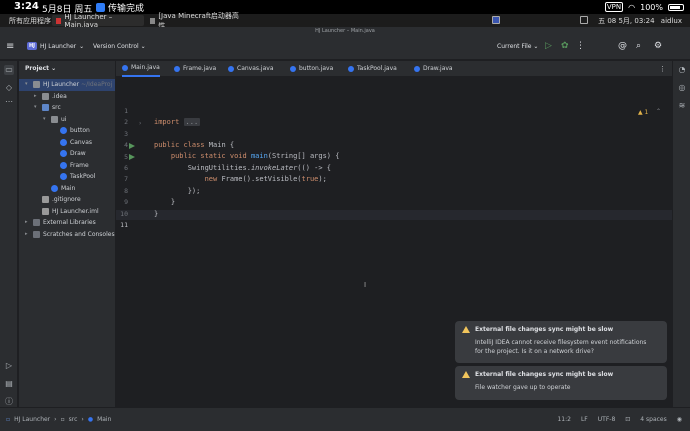 The height and width of the screenshot is (431, 690). What do you see at coordinates (98, 21) in the screenshot?
I see `taskbar-window-ide: HJ Launcher – Main.java` at bounding box center [98, 21].